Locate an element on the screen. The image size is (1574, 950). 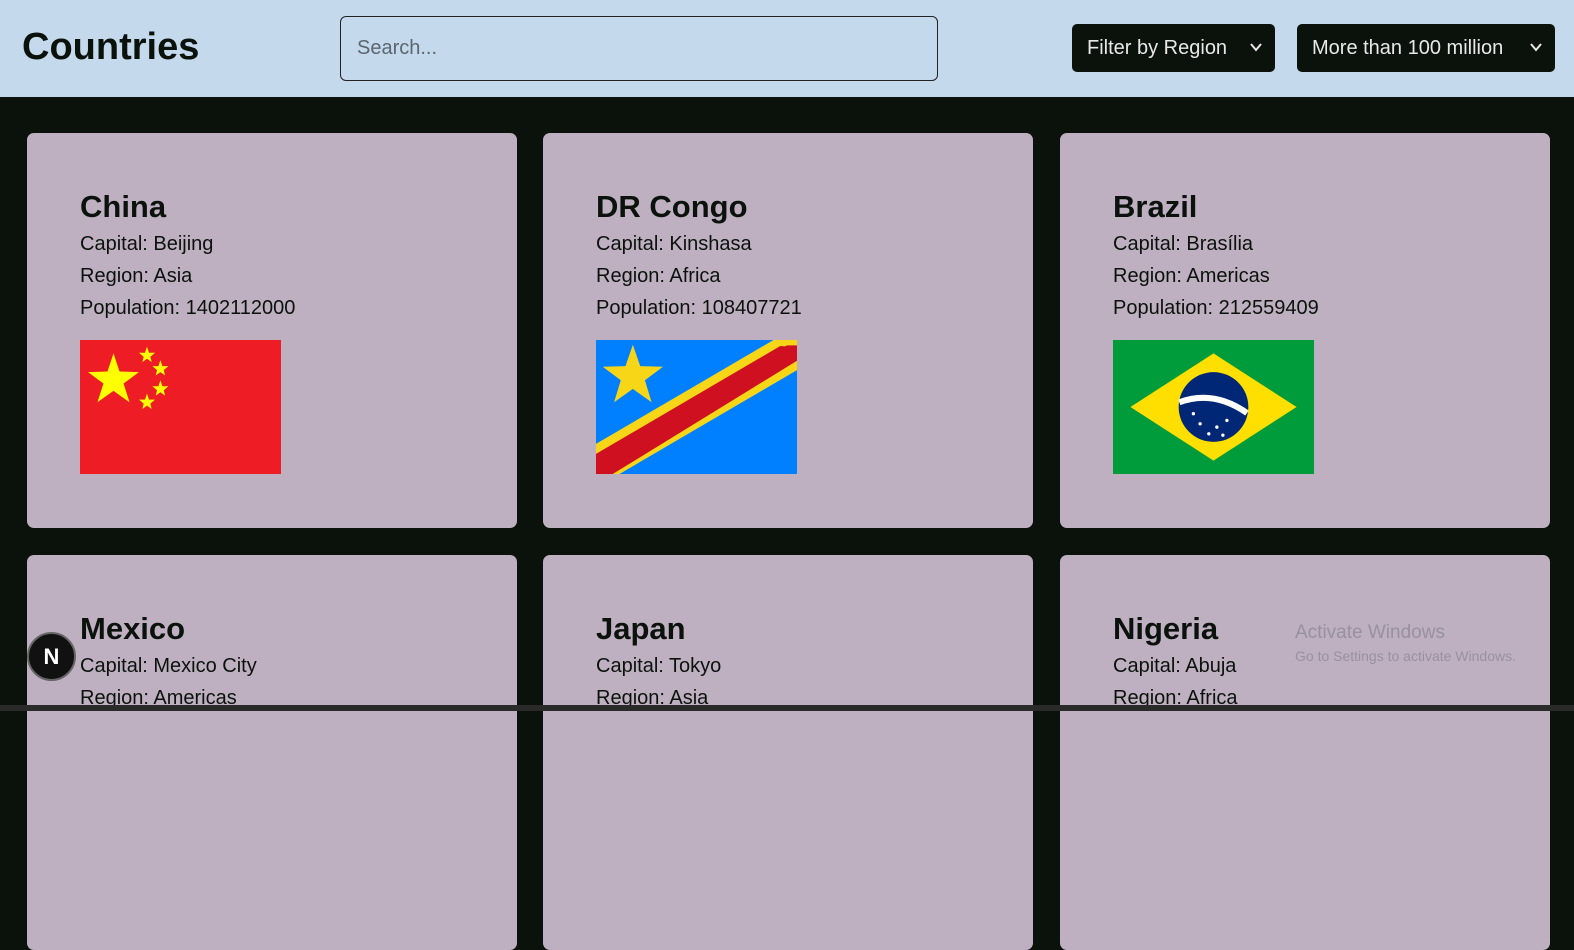
search-input is located at coordinates (639, 48).